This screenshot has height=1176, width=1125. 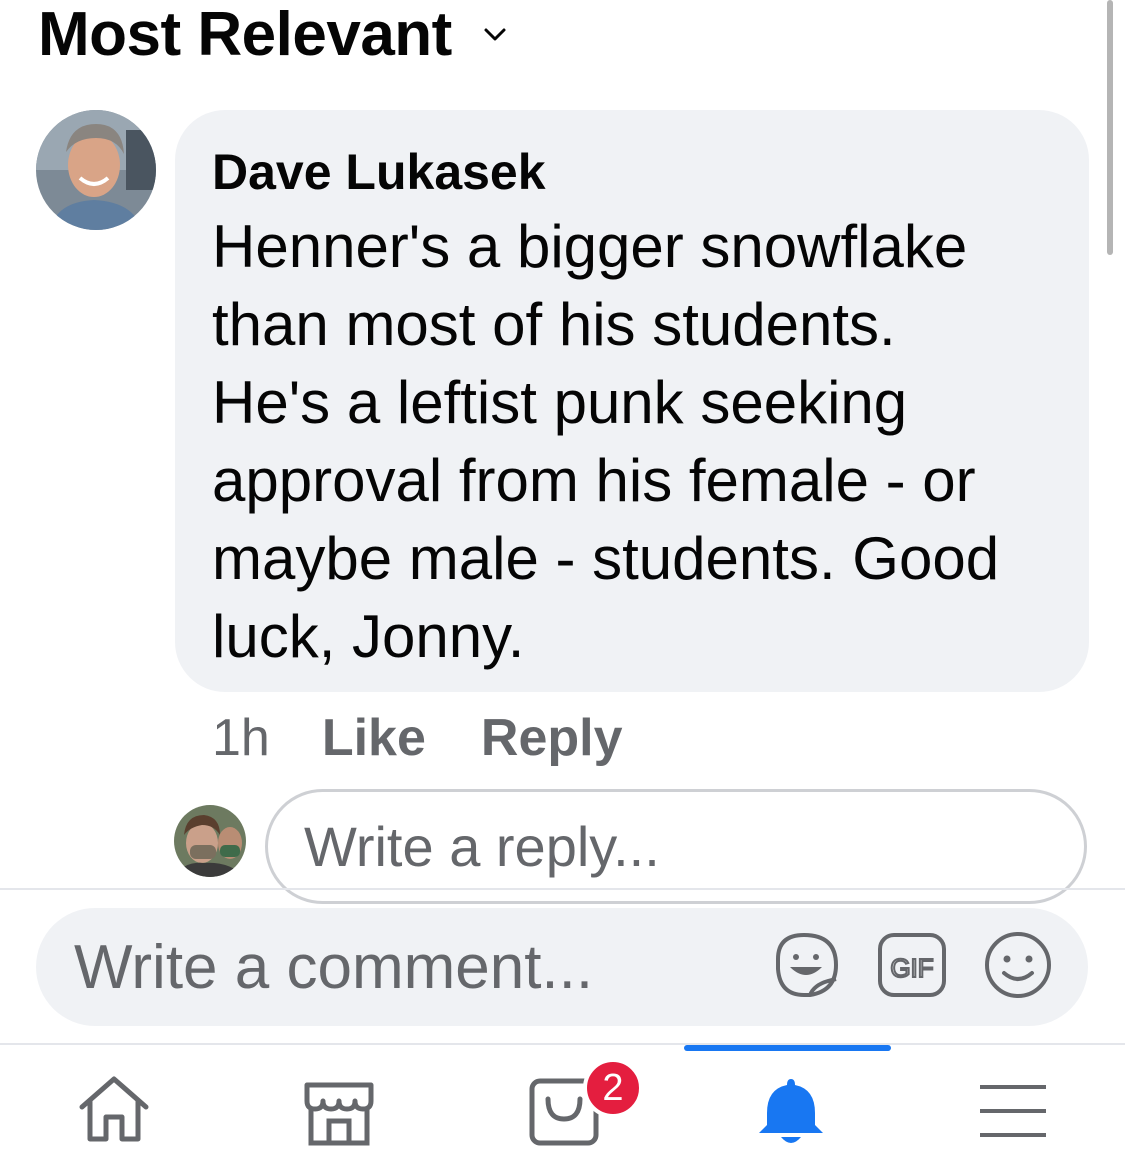 What do you see at coordinates (210, 841) in the screenshot?
I see `current-user-avatar` at bounding box center [210, 841].